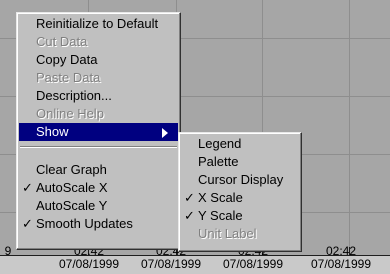  I want to click on menu-item-label: Palette, so click(218, 161).